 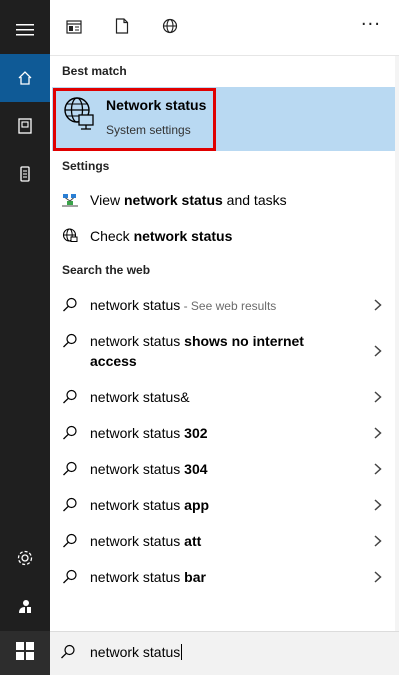 What do you see at coordinates (182, 652) in the screenshot?
I see `text-caret` at bounding box center [182, 652].